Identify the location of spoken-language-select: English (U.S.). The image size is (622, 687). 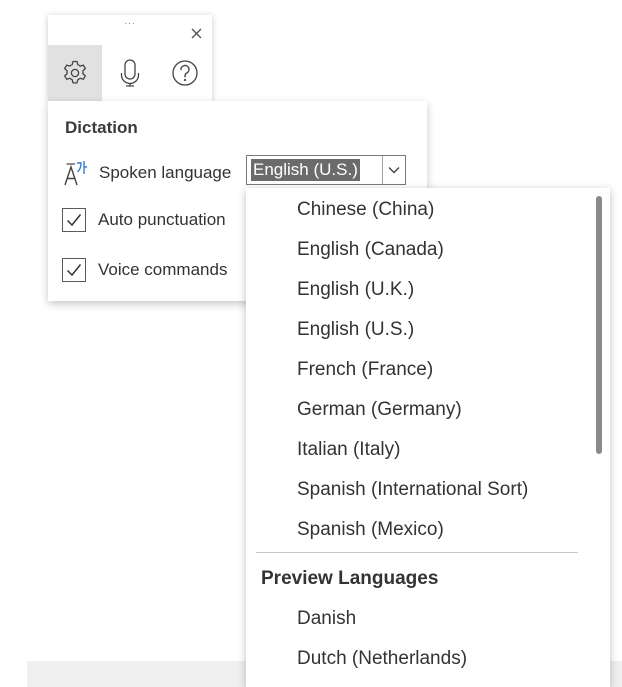
(326, 170).